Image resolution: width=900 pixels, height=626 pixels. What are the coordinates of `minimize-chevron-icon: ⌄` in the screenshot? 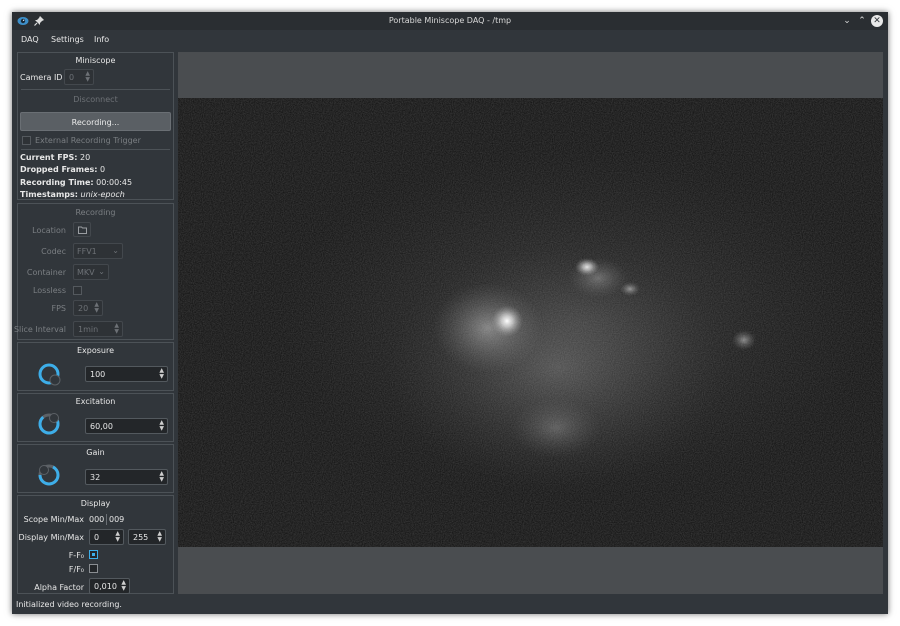 It's located at (847, 21).